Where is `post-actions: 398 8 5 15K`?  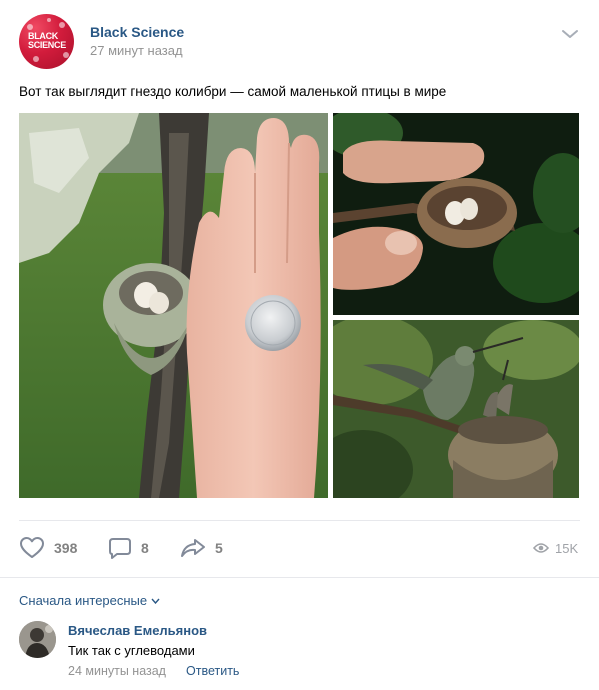
post-actions: 398 8 5 15K is located at coordinates (299, 548).